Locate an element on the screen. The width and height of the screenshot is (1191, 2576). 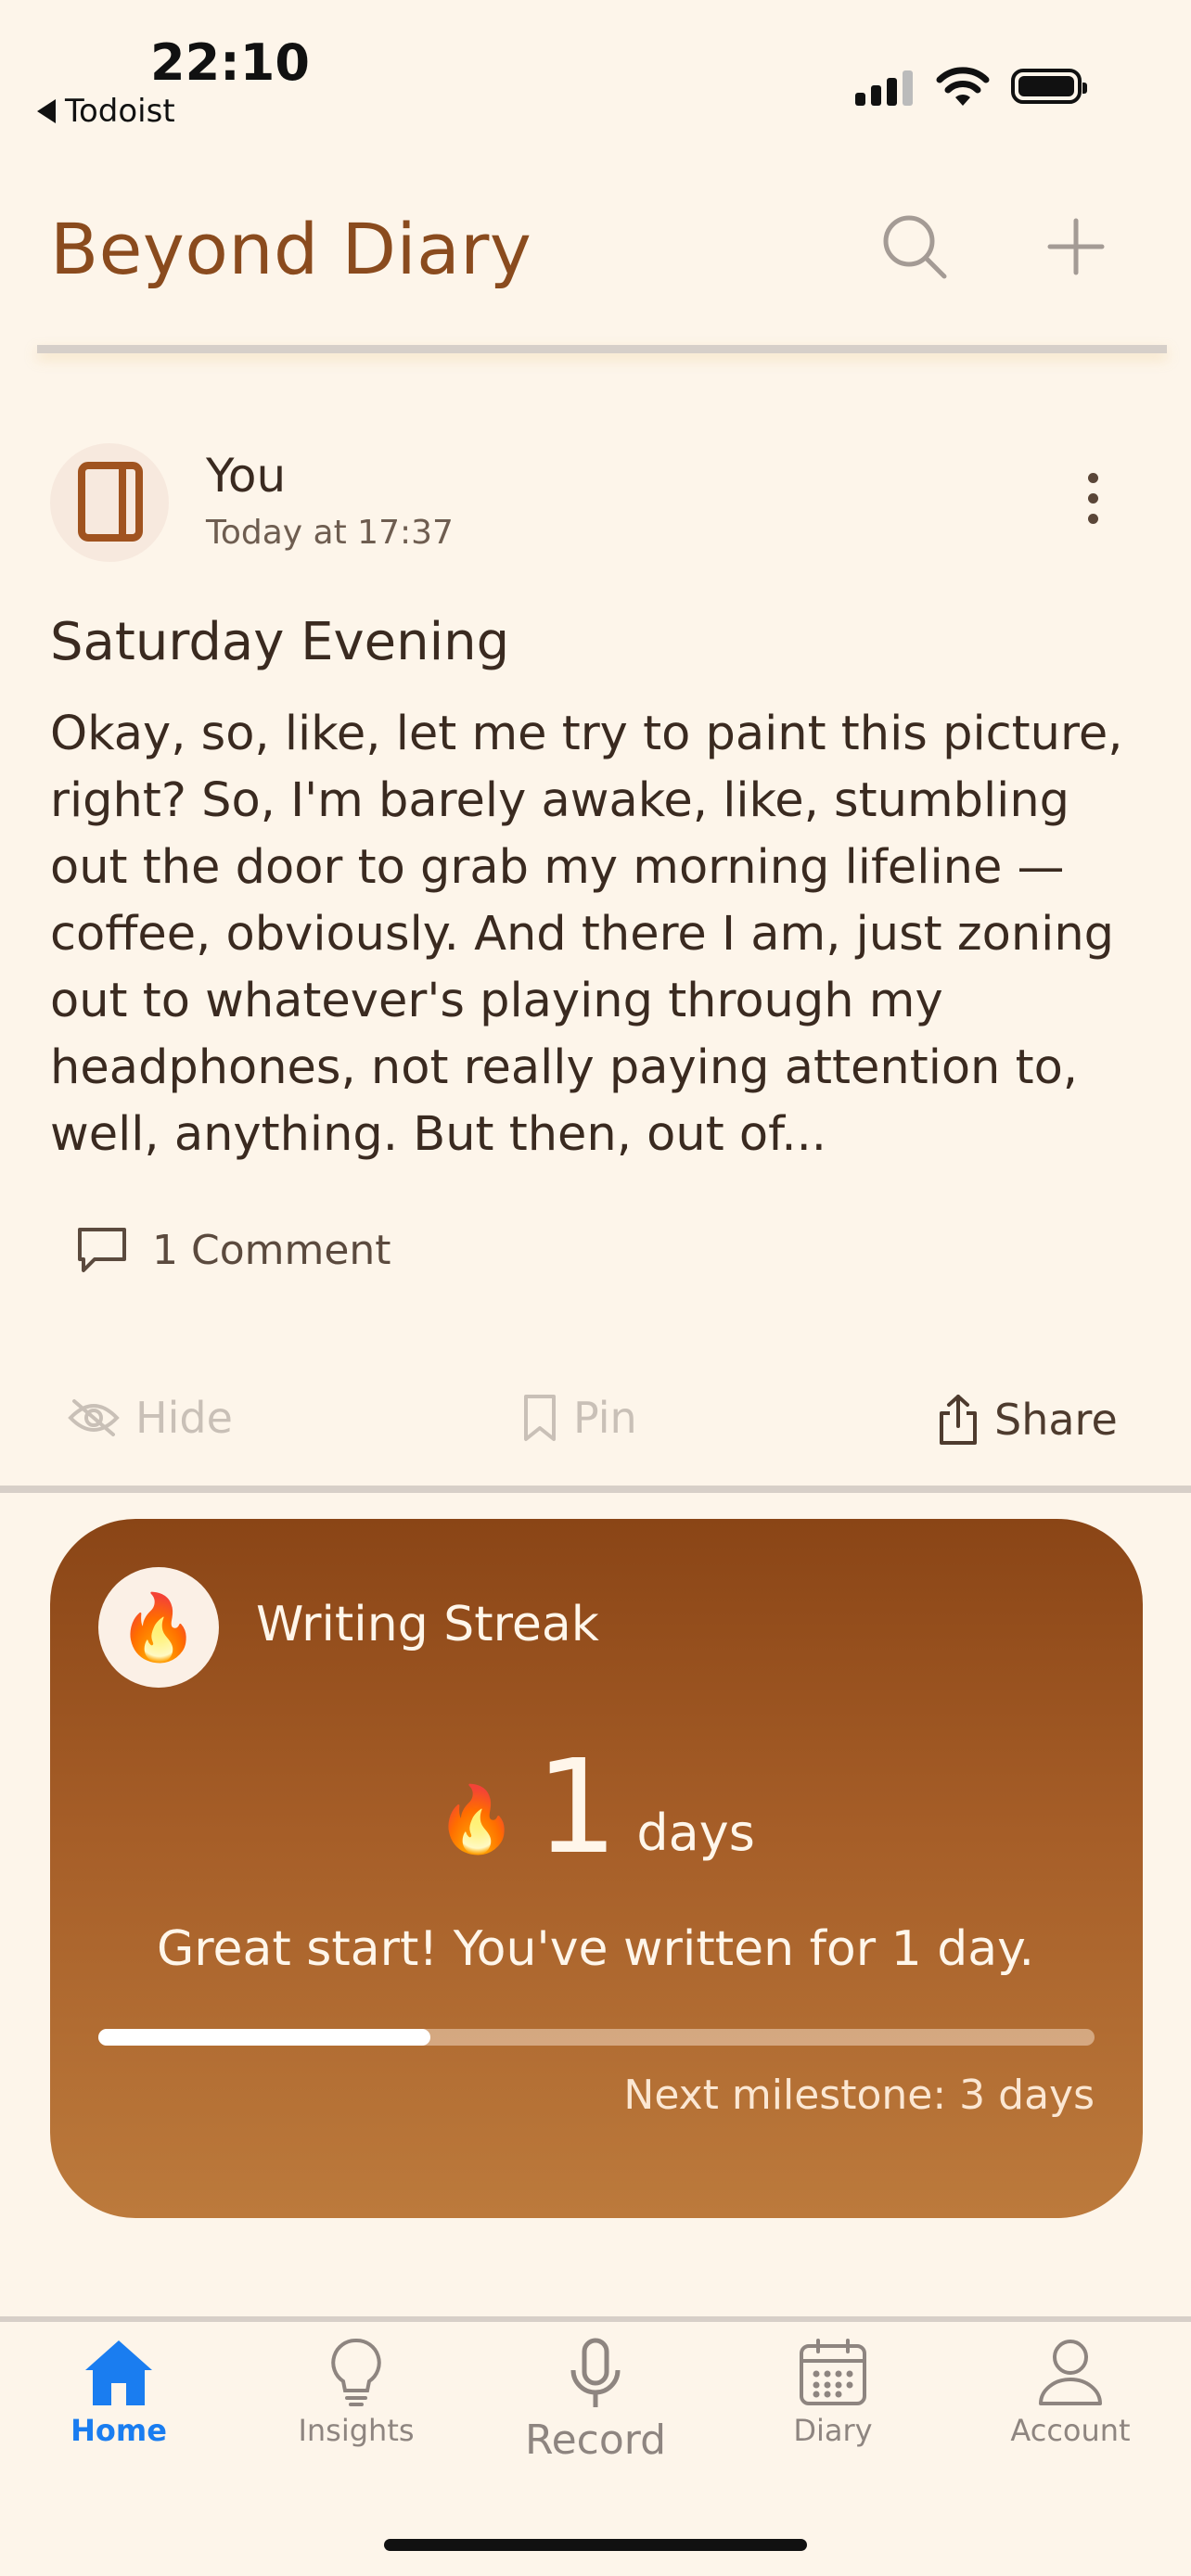
header-divider is located at coordinates (602, 349).